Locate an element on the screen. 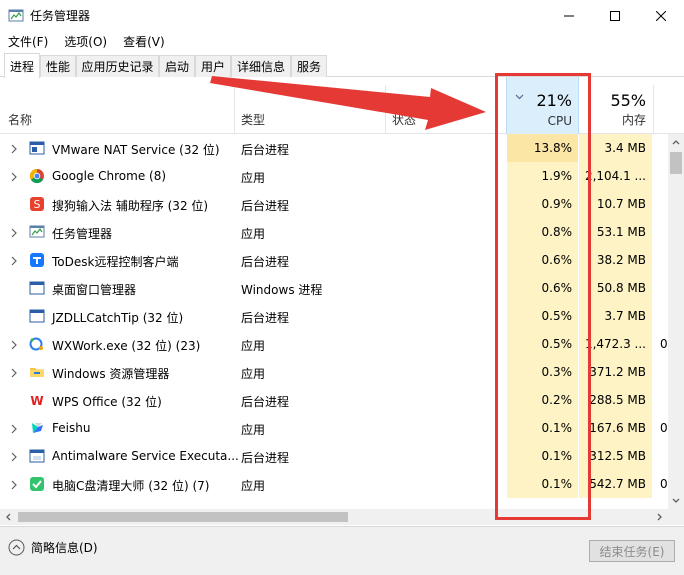 Image resolution: width=684 pixels, height=575 pixels. scroll-right-icon is located at coordinates (660, 517).